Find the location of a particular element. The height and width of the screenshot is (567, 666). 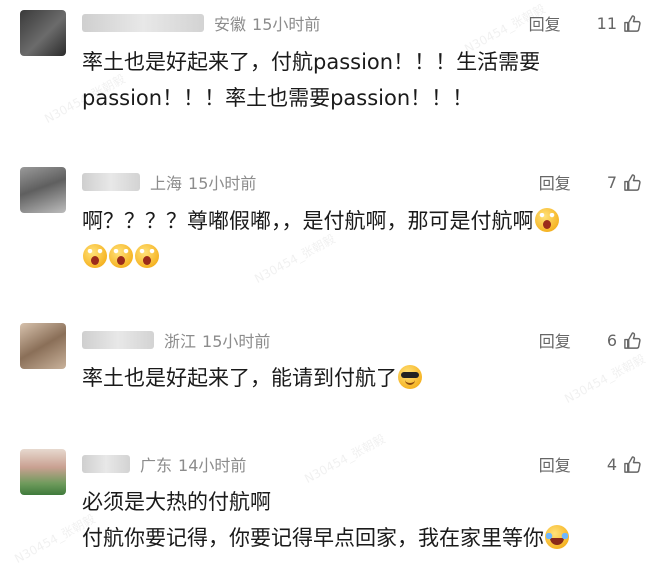

comment-text: 率土也是好起来了，能请到付航了 is located at coordinates (362, 378).